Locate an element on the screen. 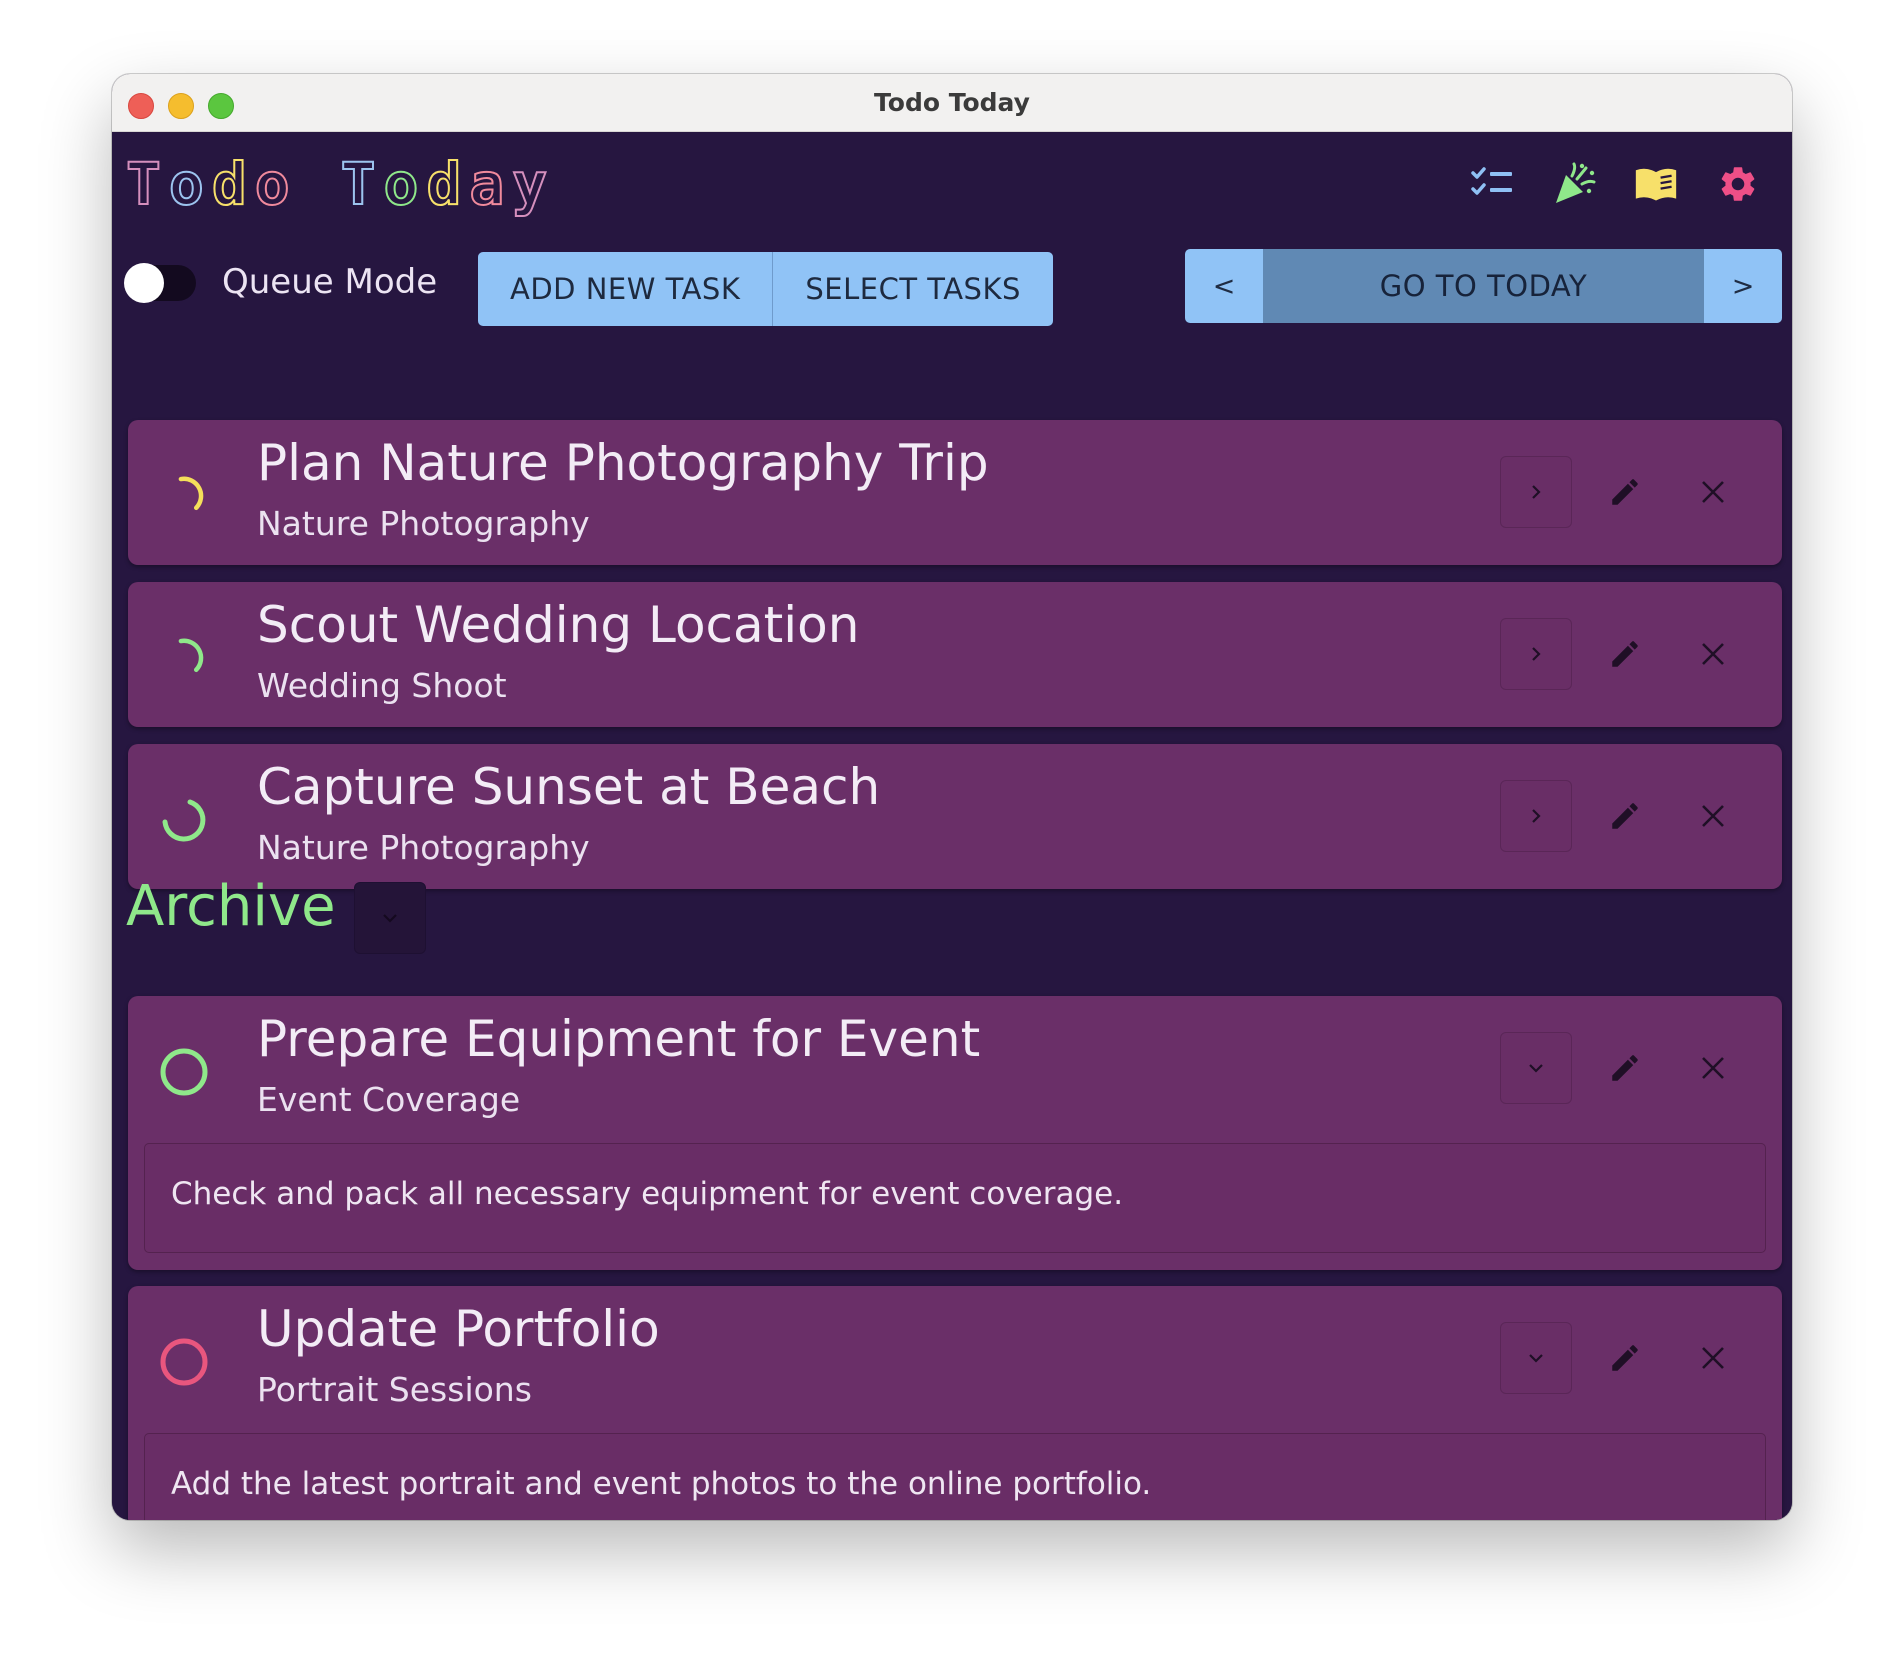  logo-letter: a is located at coordinates (490, 184).